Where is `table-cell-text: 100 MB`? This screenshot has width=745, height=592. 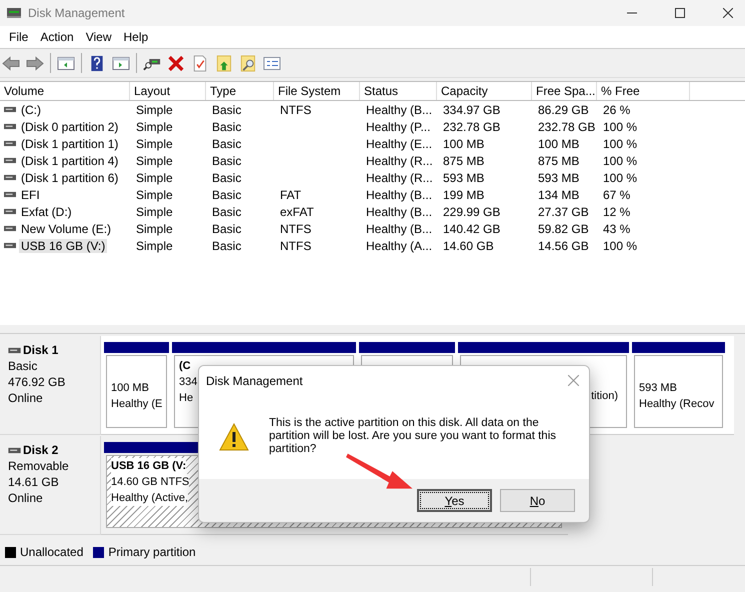 table-cell-text: 100 MB is located at coordinates (558, 143).